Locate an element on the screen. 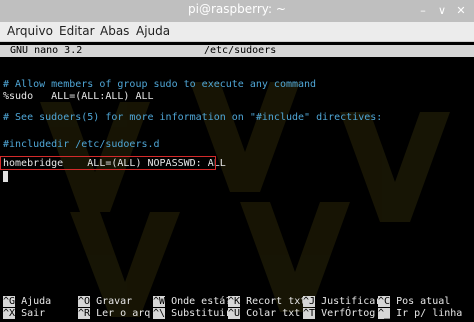 The height and width of the screenshot is (322, 474). shortcut-replace: ^\ Substituir is located at coordinates (192, 314).